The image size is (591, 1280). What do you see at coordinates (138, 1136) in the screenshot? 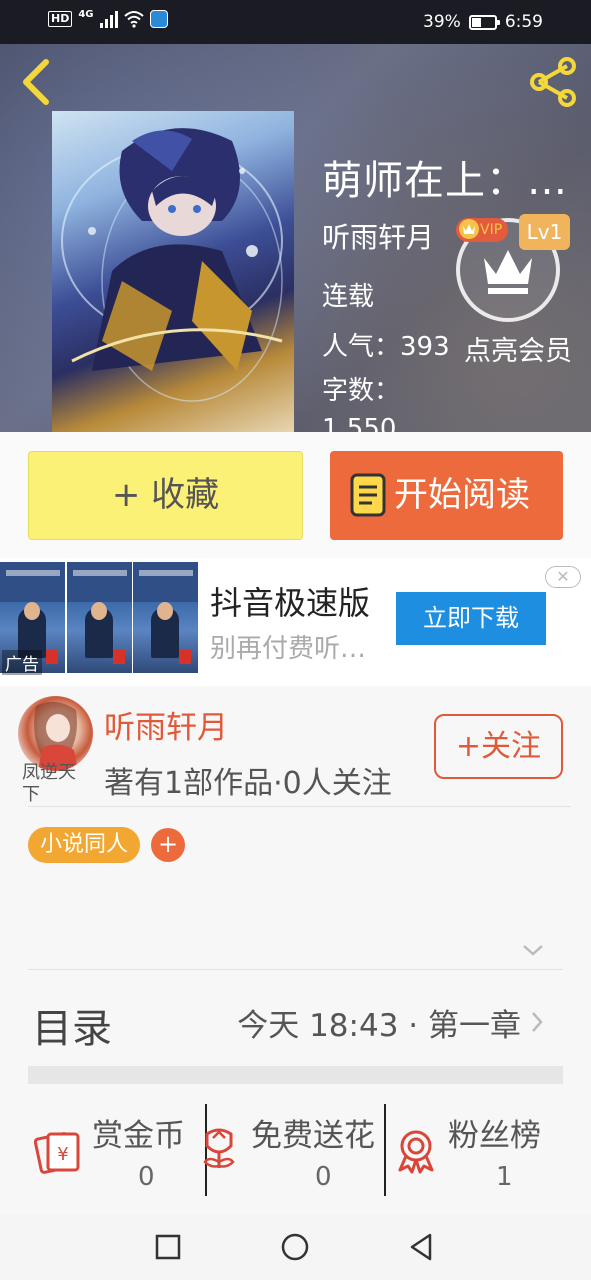
I see `stat-label: 赏金币` at bounding box center [138, 1136].